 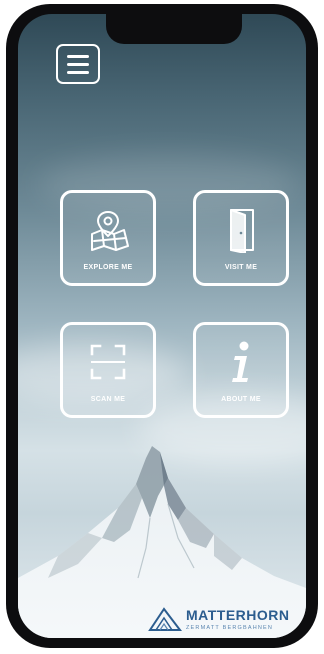 I want to click on info-icon, so click(x=241, y=362).